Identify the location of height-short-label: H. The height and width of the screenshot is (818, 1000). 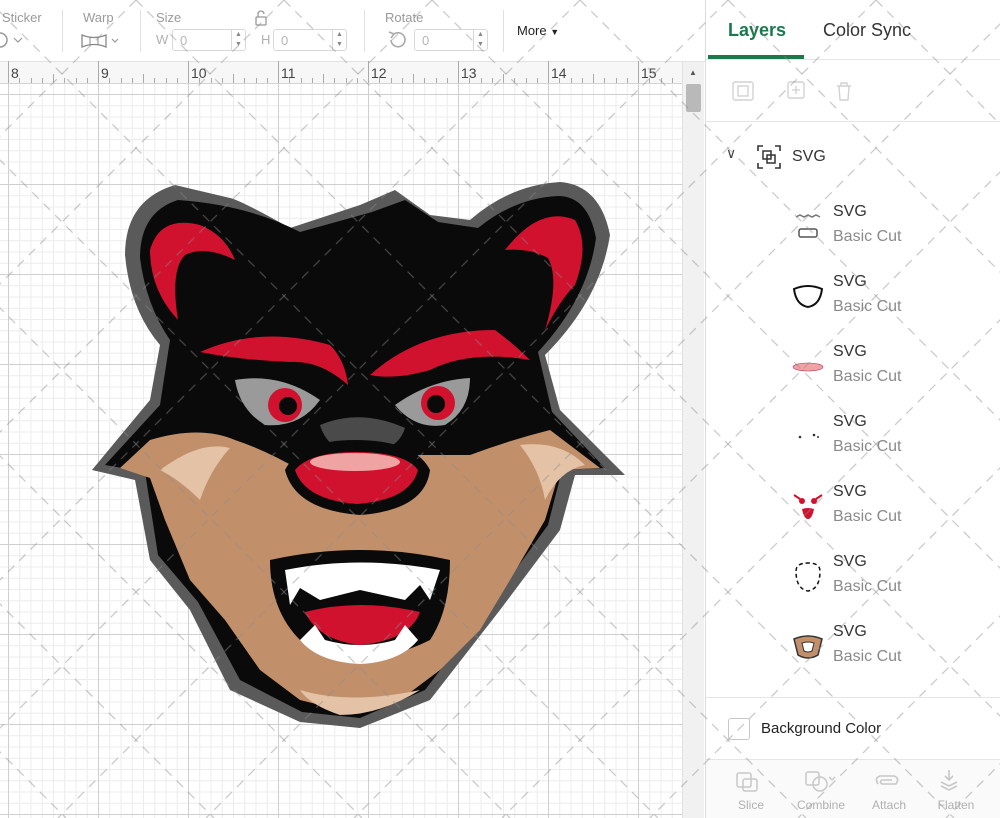
(266, 39).